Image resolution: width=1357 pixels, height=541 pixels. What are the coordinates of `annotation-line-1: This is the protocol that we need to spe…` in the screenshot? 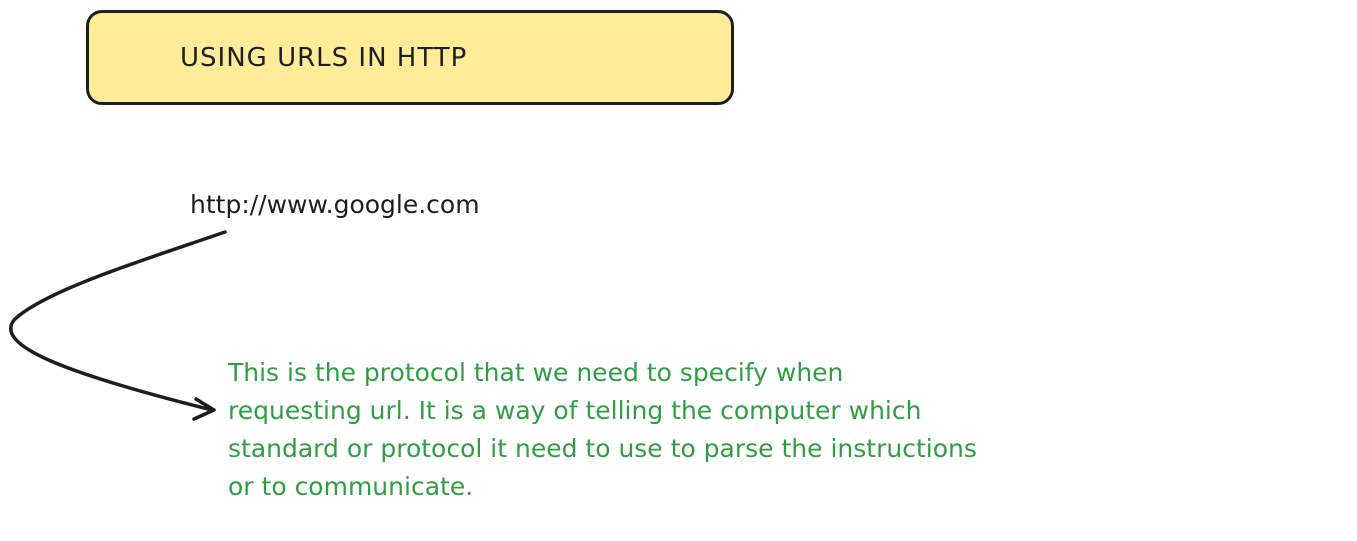 It's located at (536, 372).